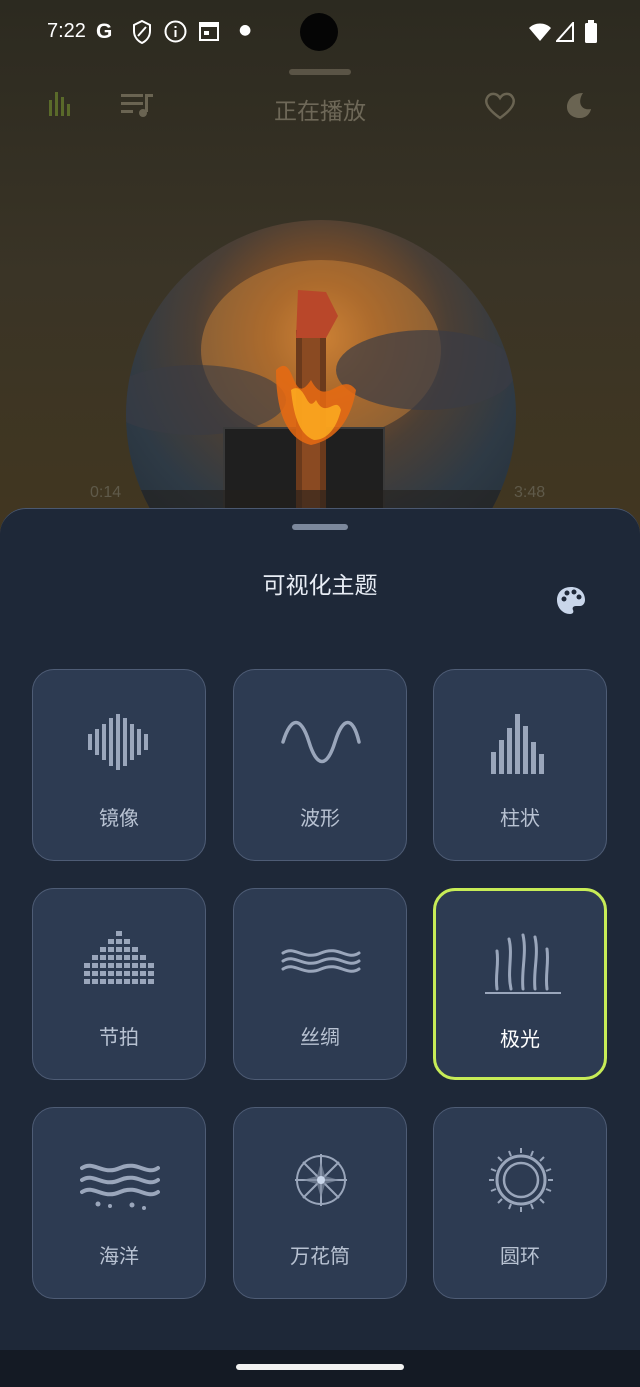 The image size is (640, 1387). I want to click on theme-label: 丝绸, so click(320, 1037).